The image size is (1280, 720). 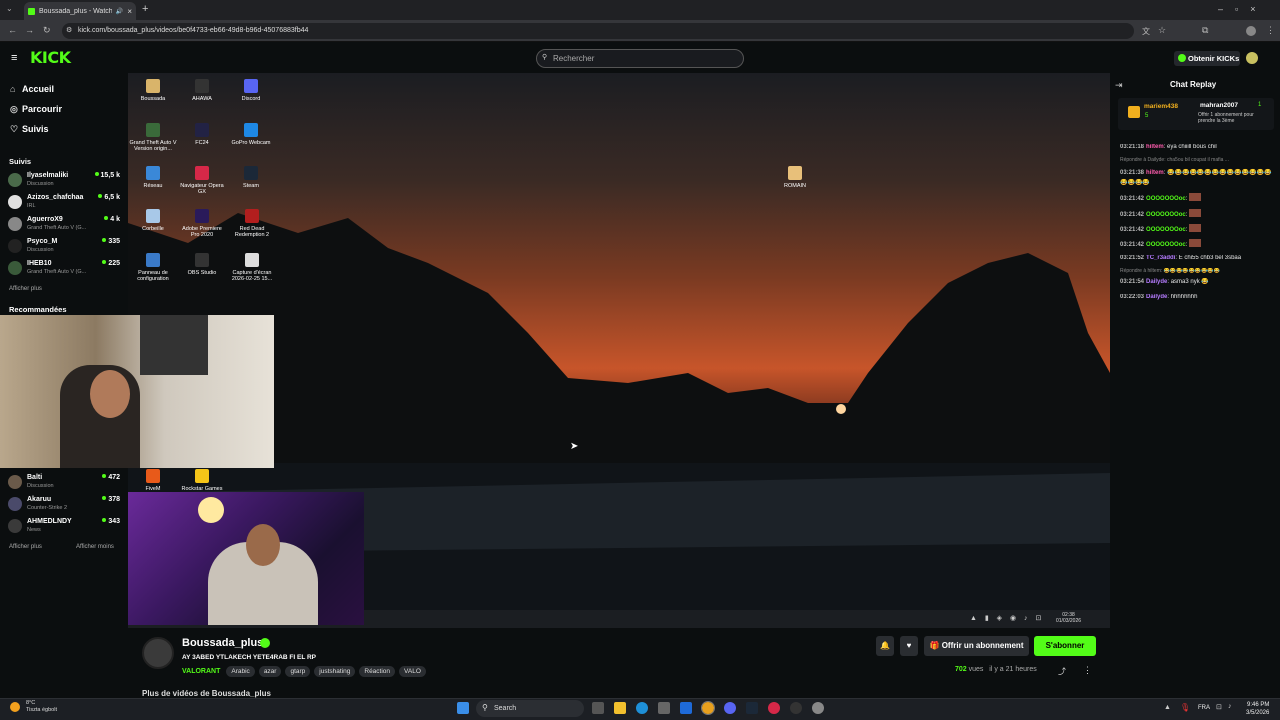 What do you see at coordinates (251, 134) in the screenshot?
I see `desktop-icon-gopro: GoPro Webcam` at bounding box center [251, 134].